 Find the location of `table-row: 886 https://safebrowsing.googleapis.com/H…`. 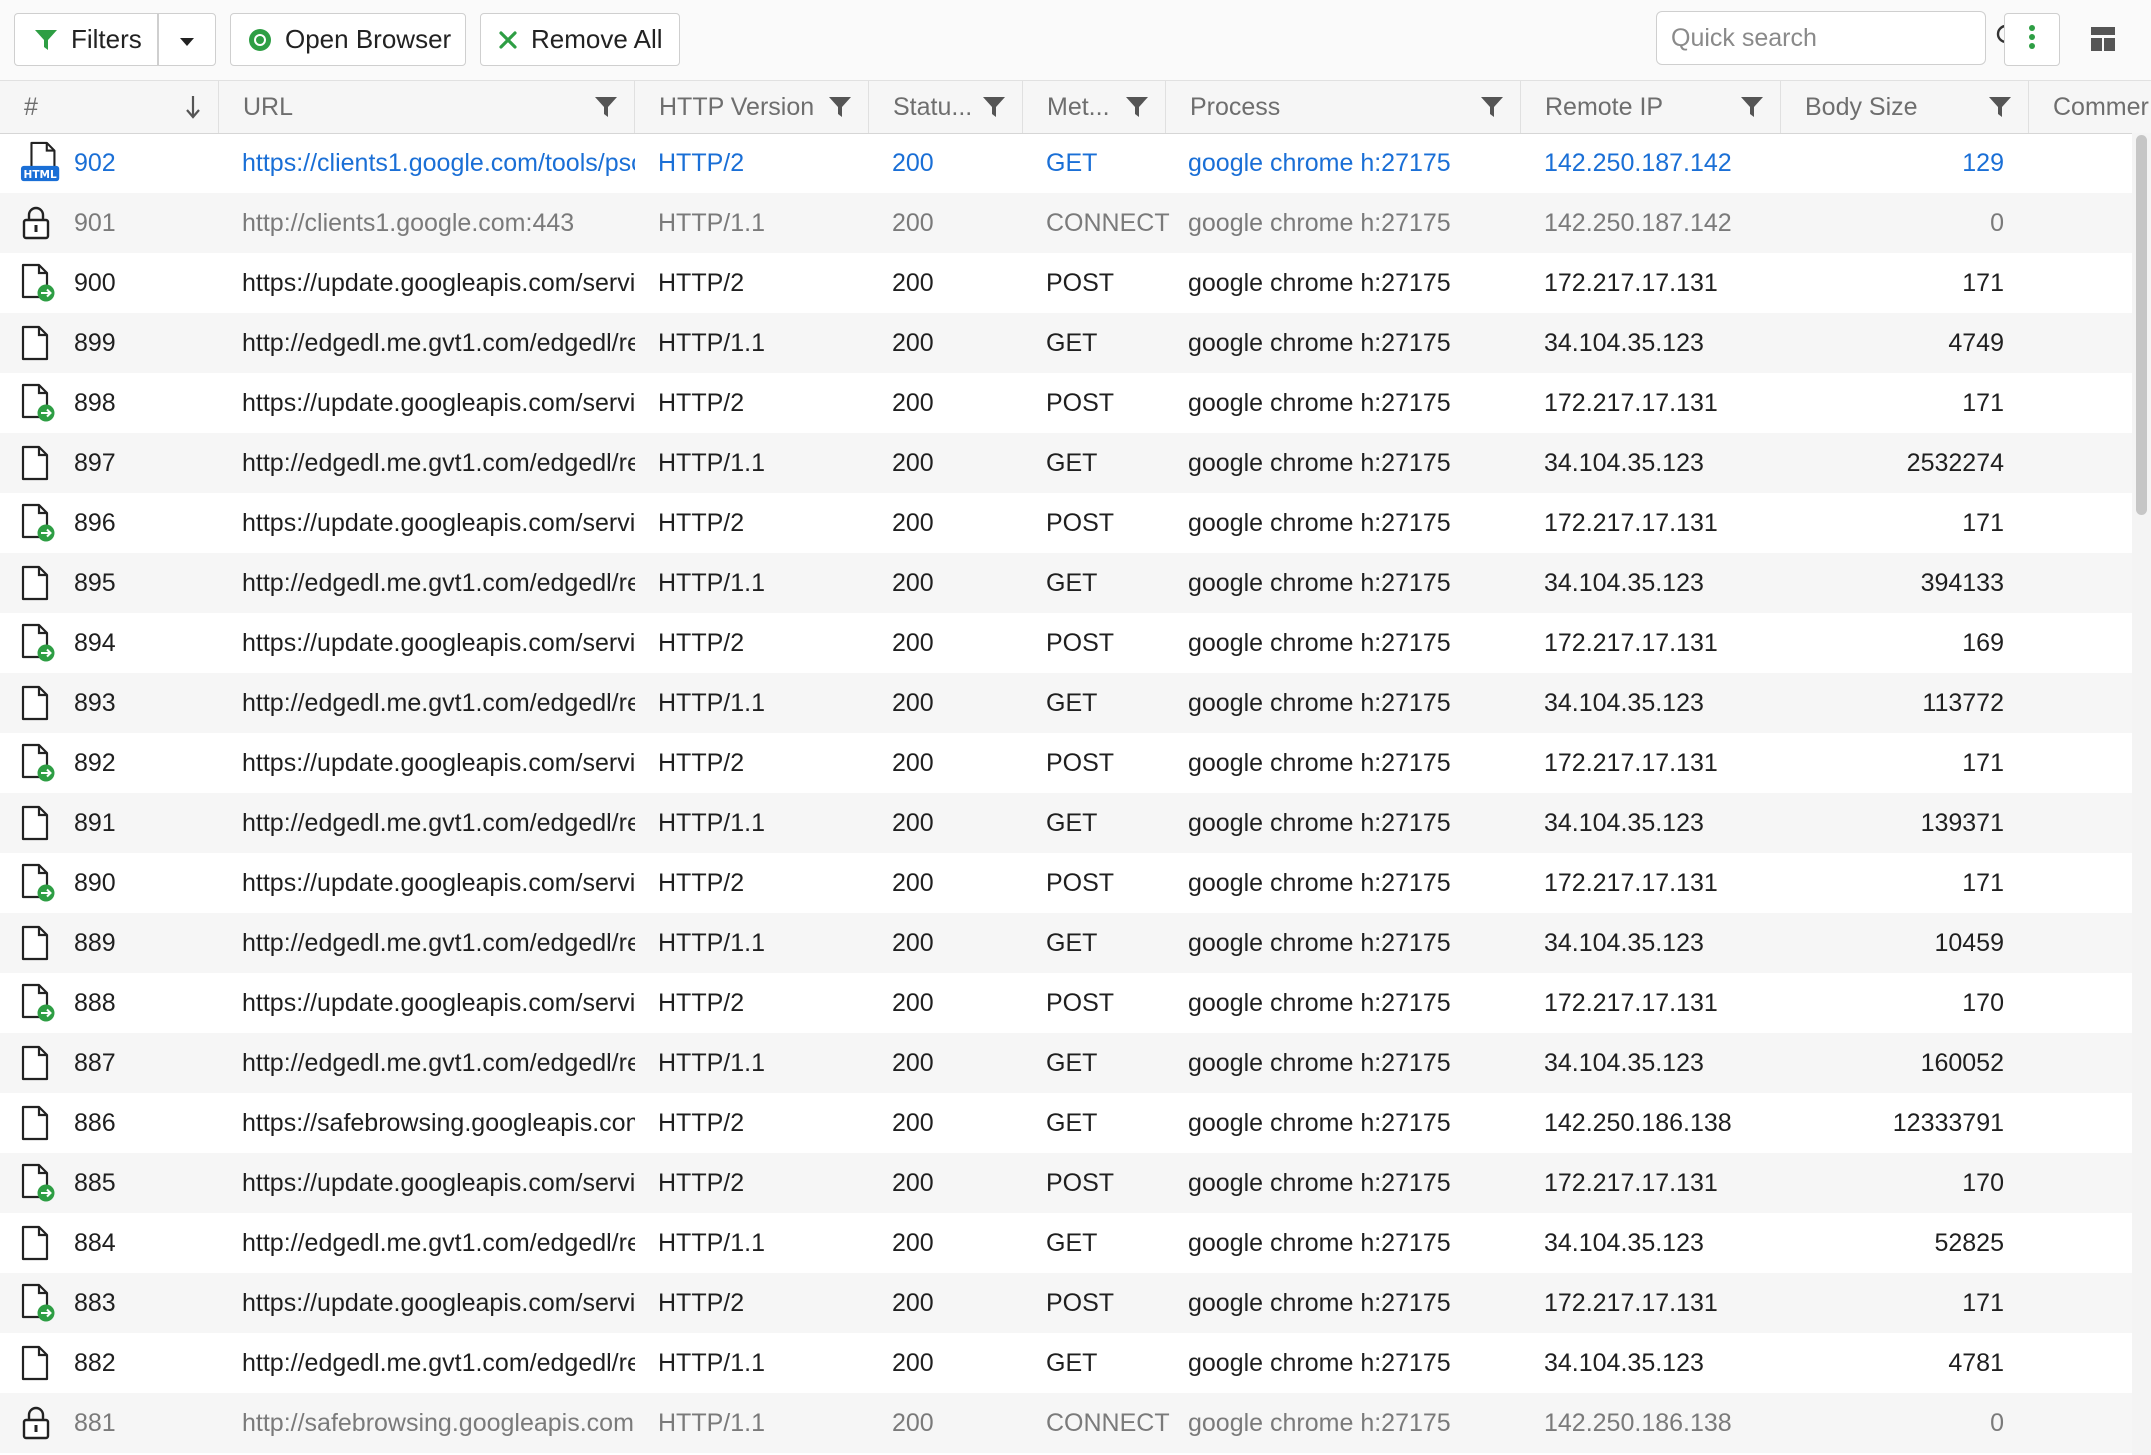

table-row: 886 https://safebrowsing.googleapis.com/H… is located at coordinates (1066, 1123).